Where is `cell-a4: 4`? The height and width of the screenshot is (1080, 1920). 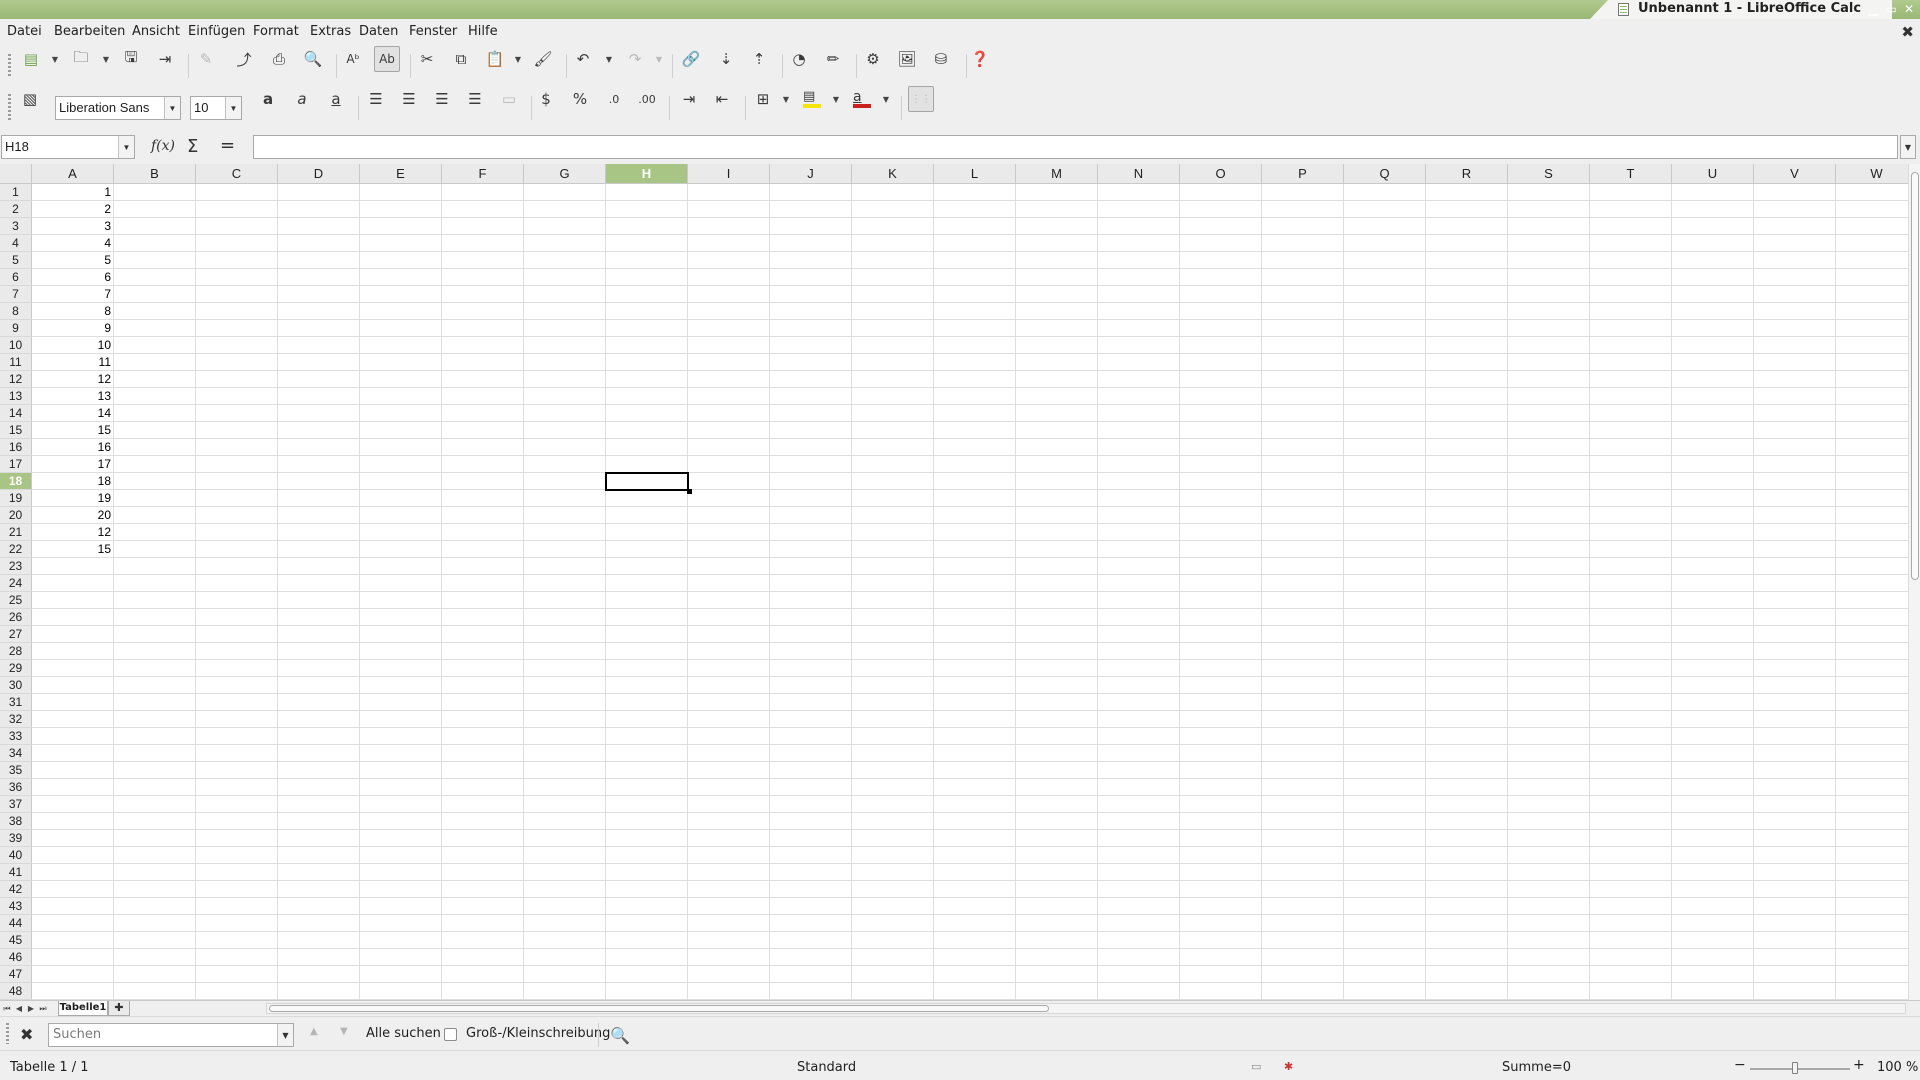 cell-a4: 4 is located at coordinates (73, 243).